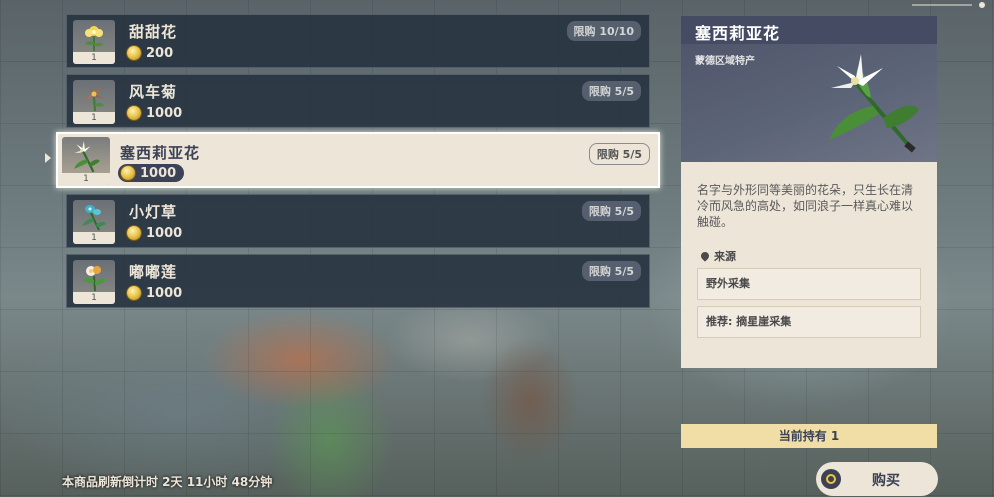 The image size is (994, 497). What do you see at coordinates (738, 33) in the screenshot?
I see `detail-title: 塞西莉亚花` at bounding box center [738, 33].